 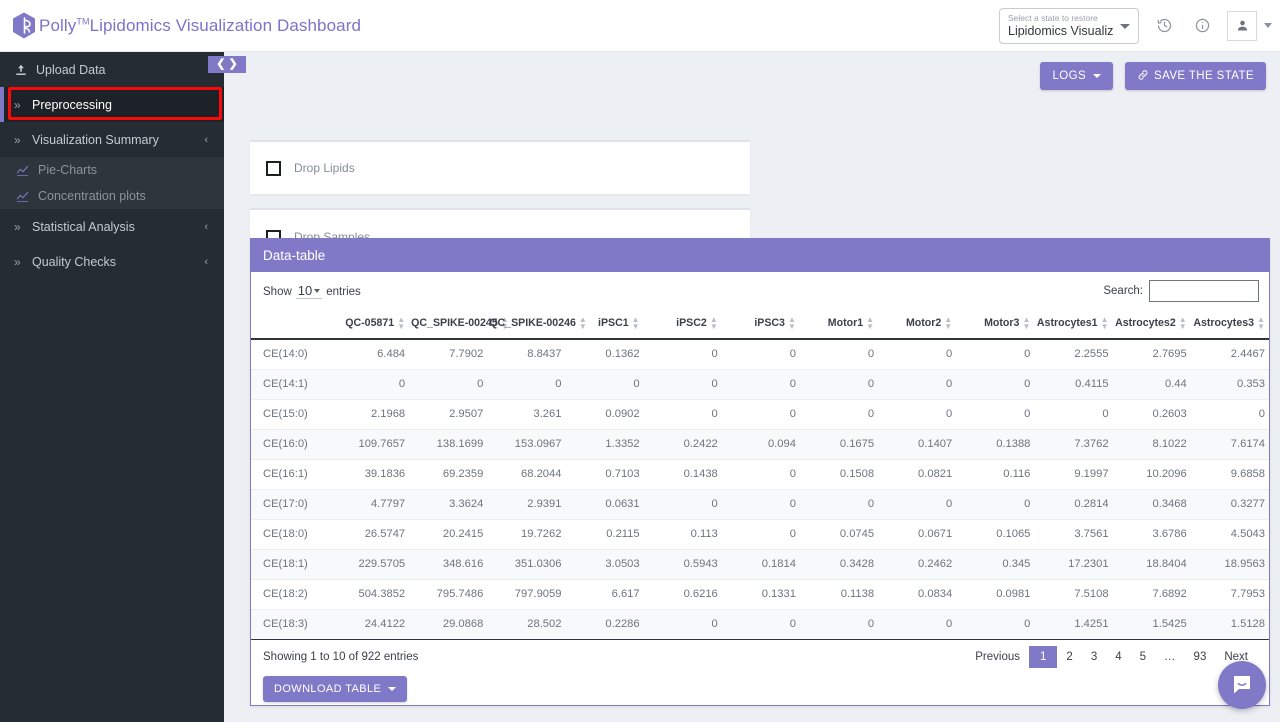 What do you see at coordinates (112, 170) in the screenshot?
I see `sidebar-item-pie-charts: Pie-Charts` at bounding box center [112, 170].